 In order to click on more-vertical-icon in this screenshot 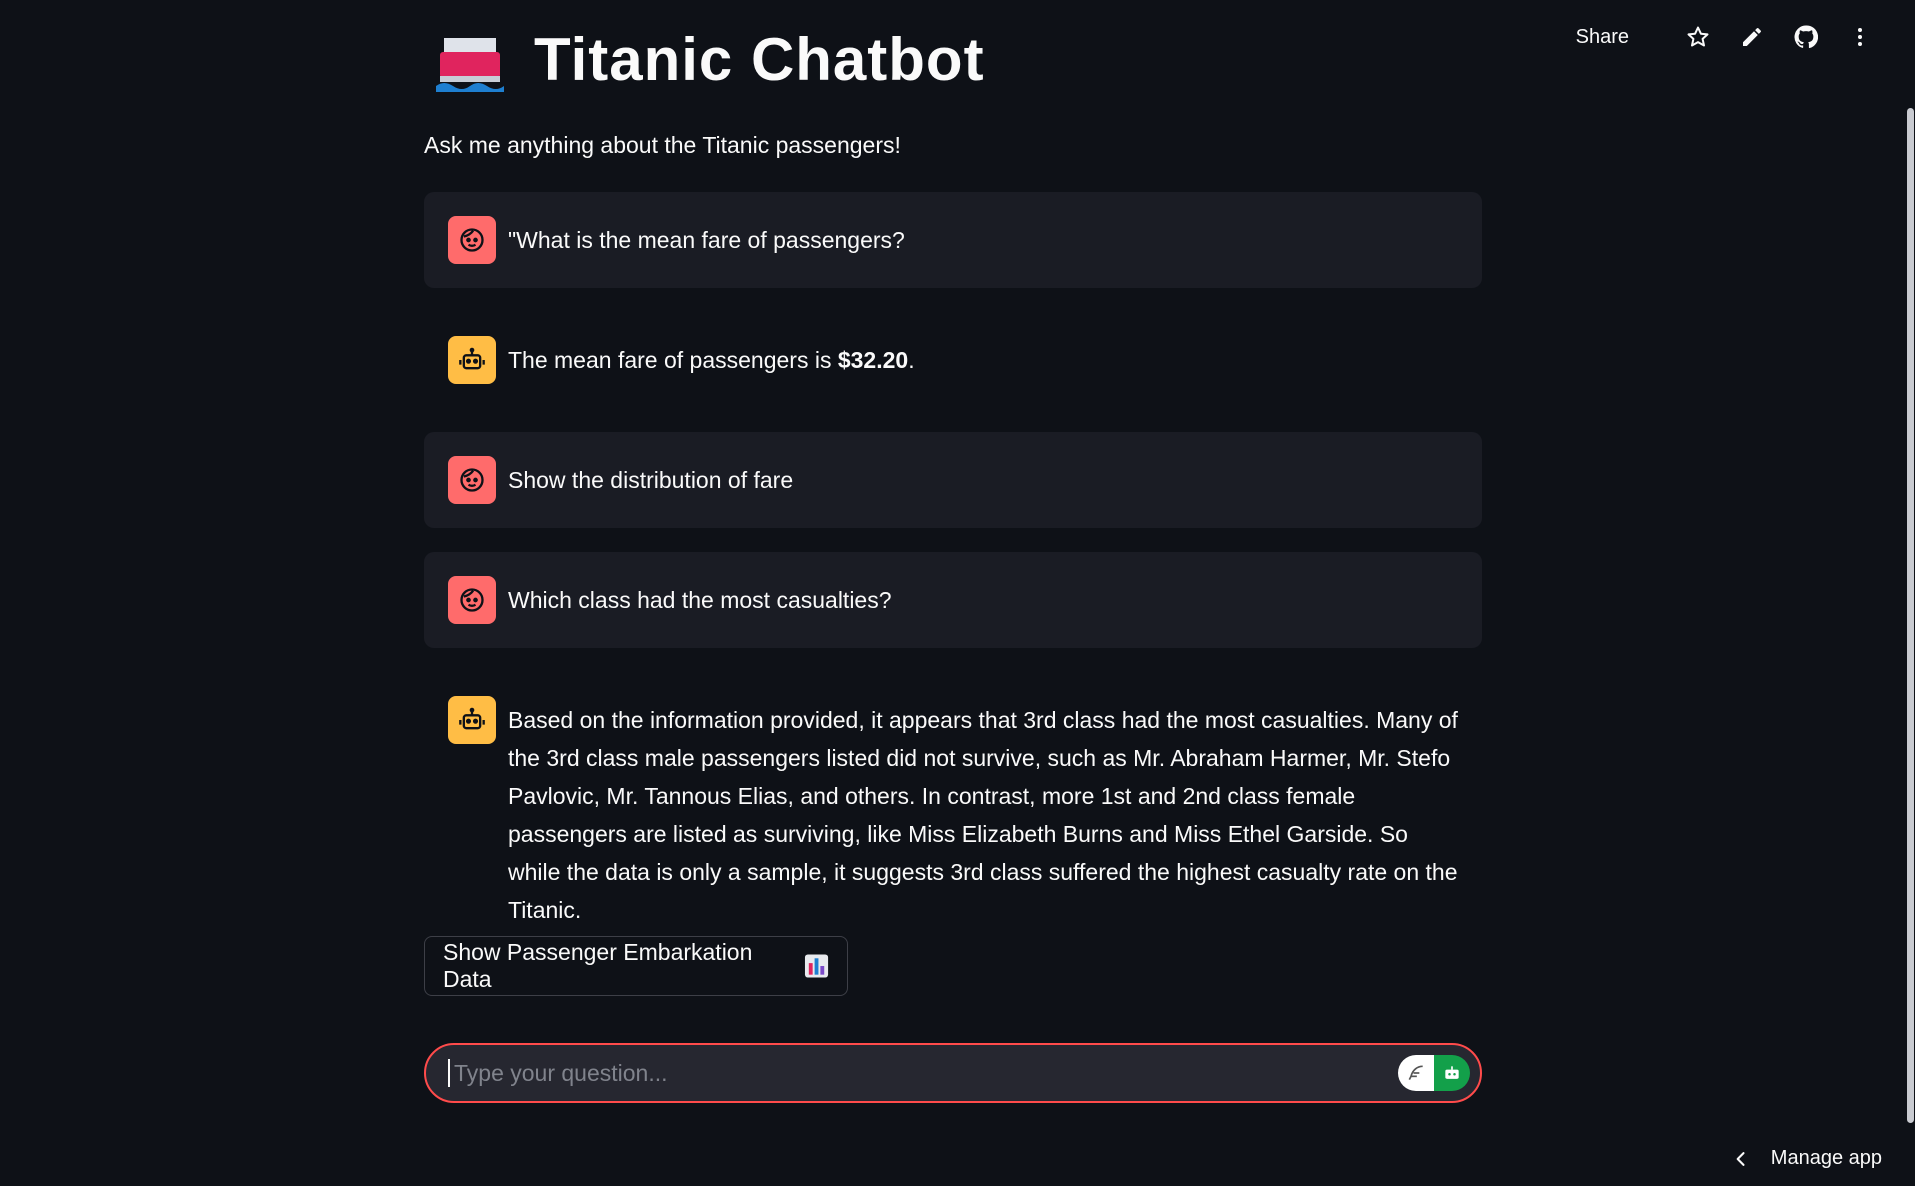, I will do `click(1860, 37)`.